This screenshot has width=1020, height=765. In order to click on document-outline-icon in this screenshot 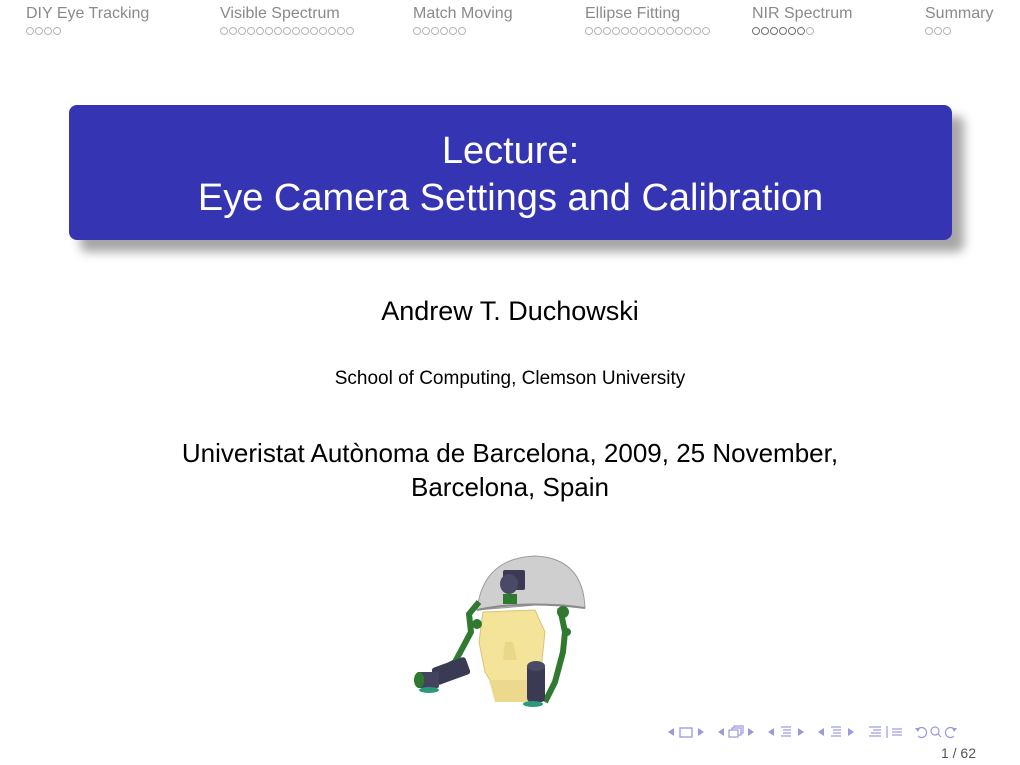, I will do `click(876, 732)`.